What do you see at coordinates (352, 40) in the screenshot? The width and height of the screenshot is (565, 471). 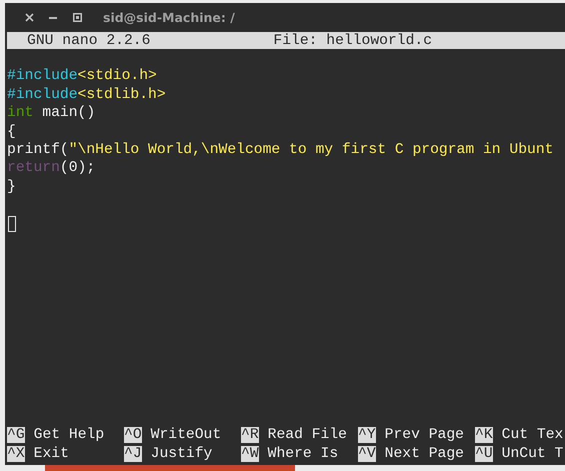 I see `file-name: File: helloworld.c` at bounding box center [352, 40].